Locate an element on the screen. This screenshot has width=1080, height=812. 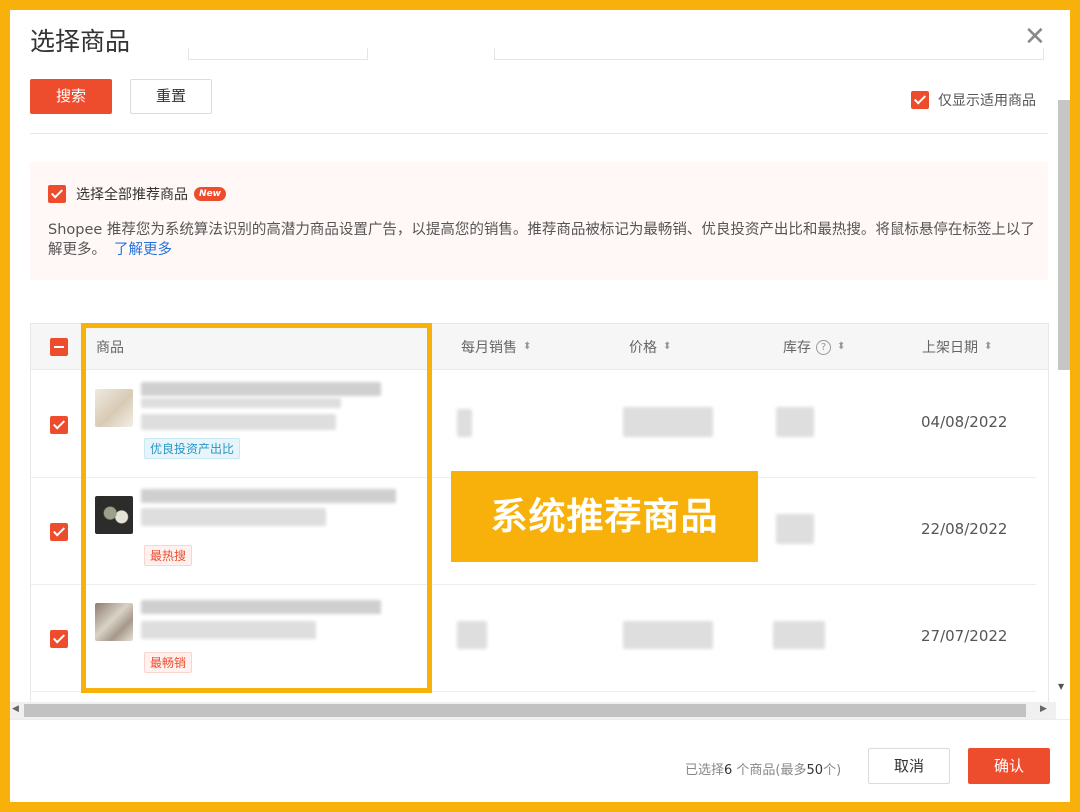
header-price-label: 价格 is located at coordinates (643, 348).